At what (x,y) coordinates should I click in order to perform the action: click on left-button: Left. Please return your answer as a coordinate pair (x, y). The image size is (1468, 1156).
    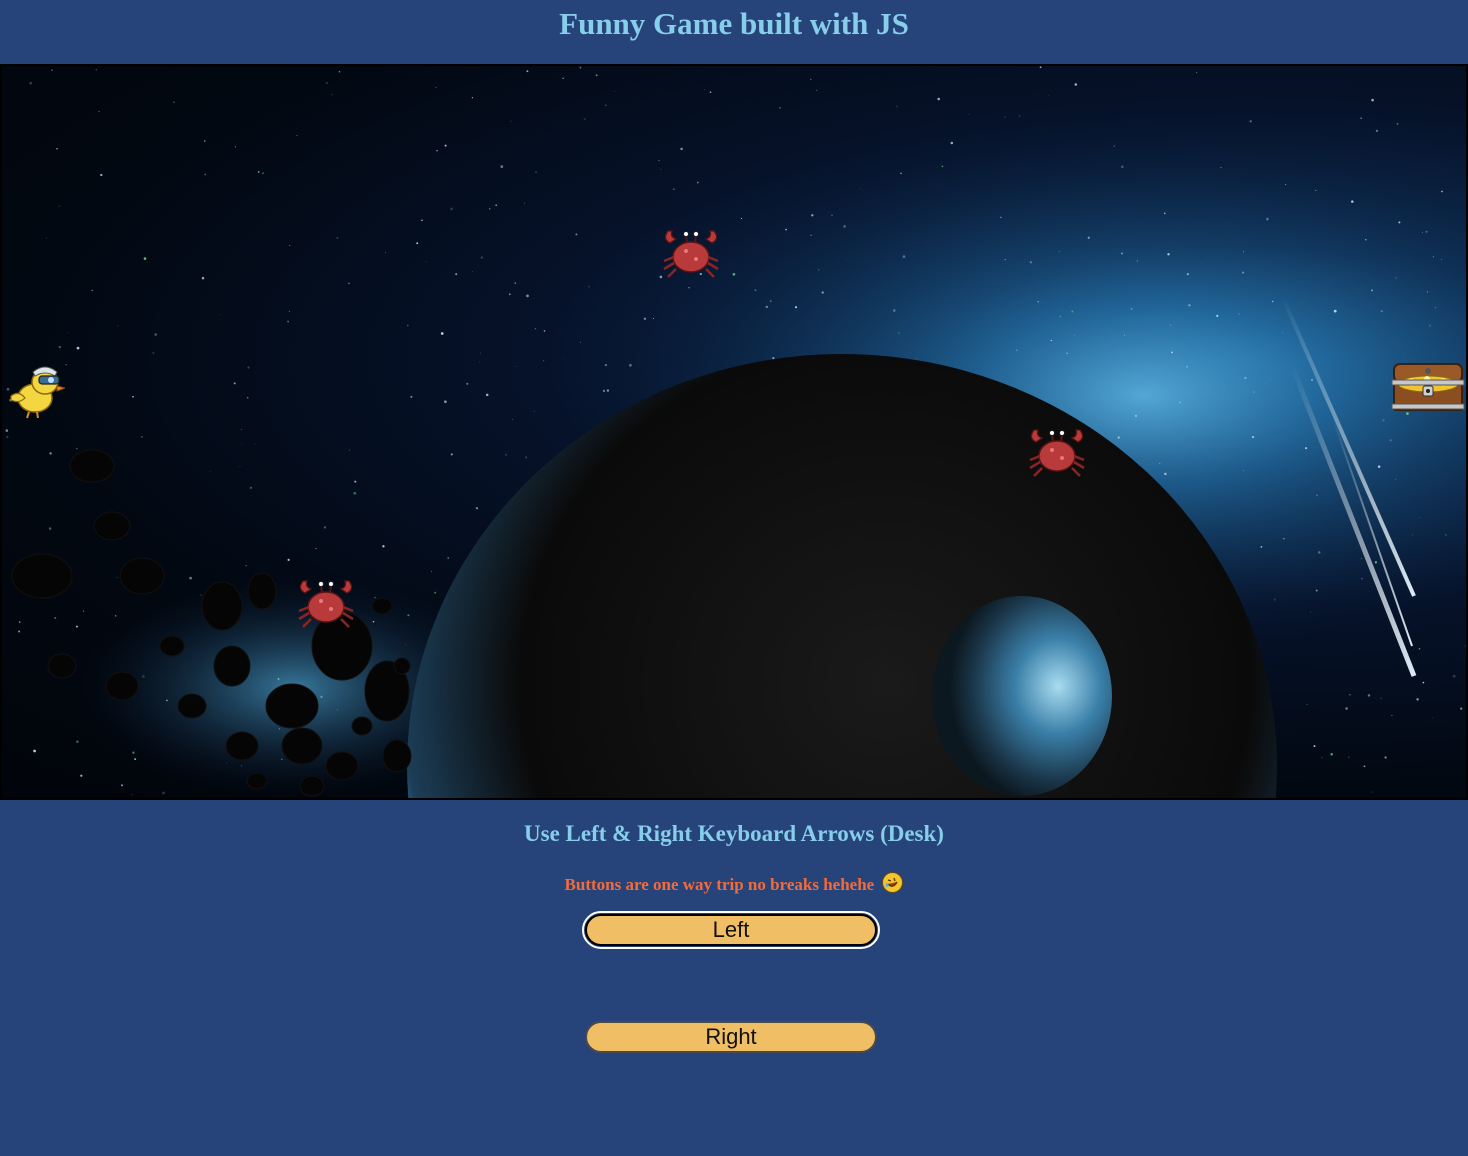
    Looking at the image, I should click on (731, 930).